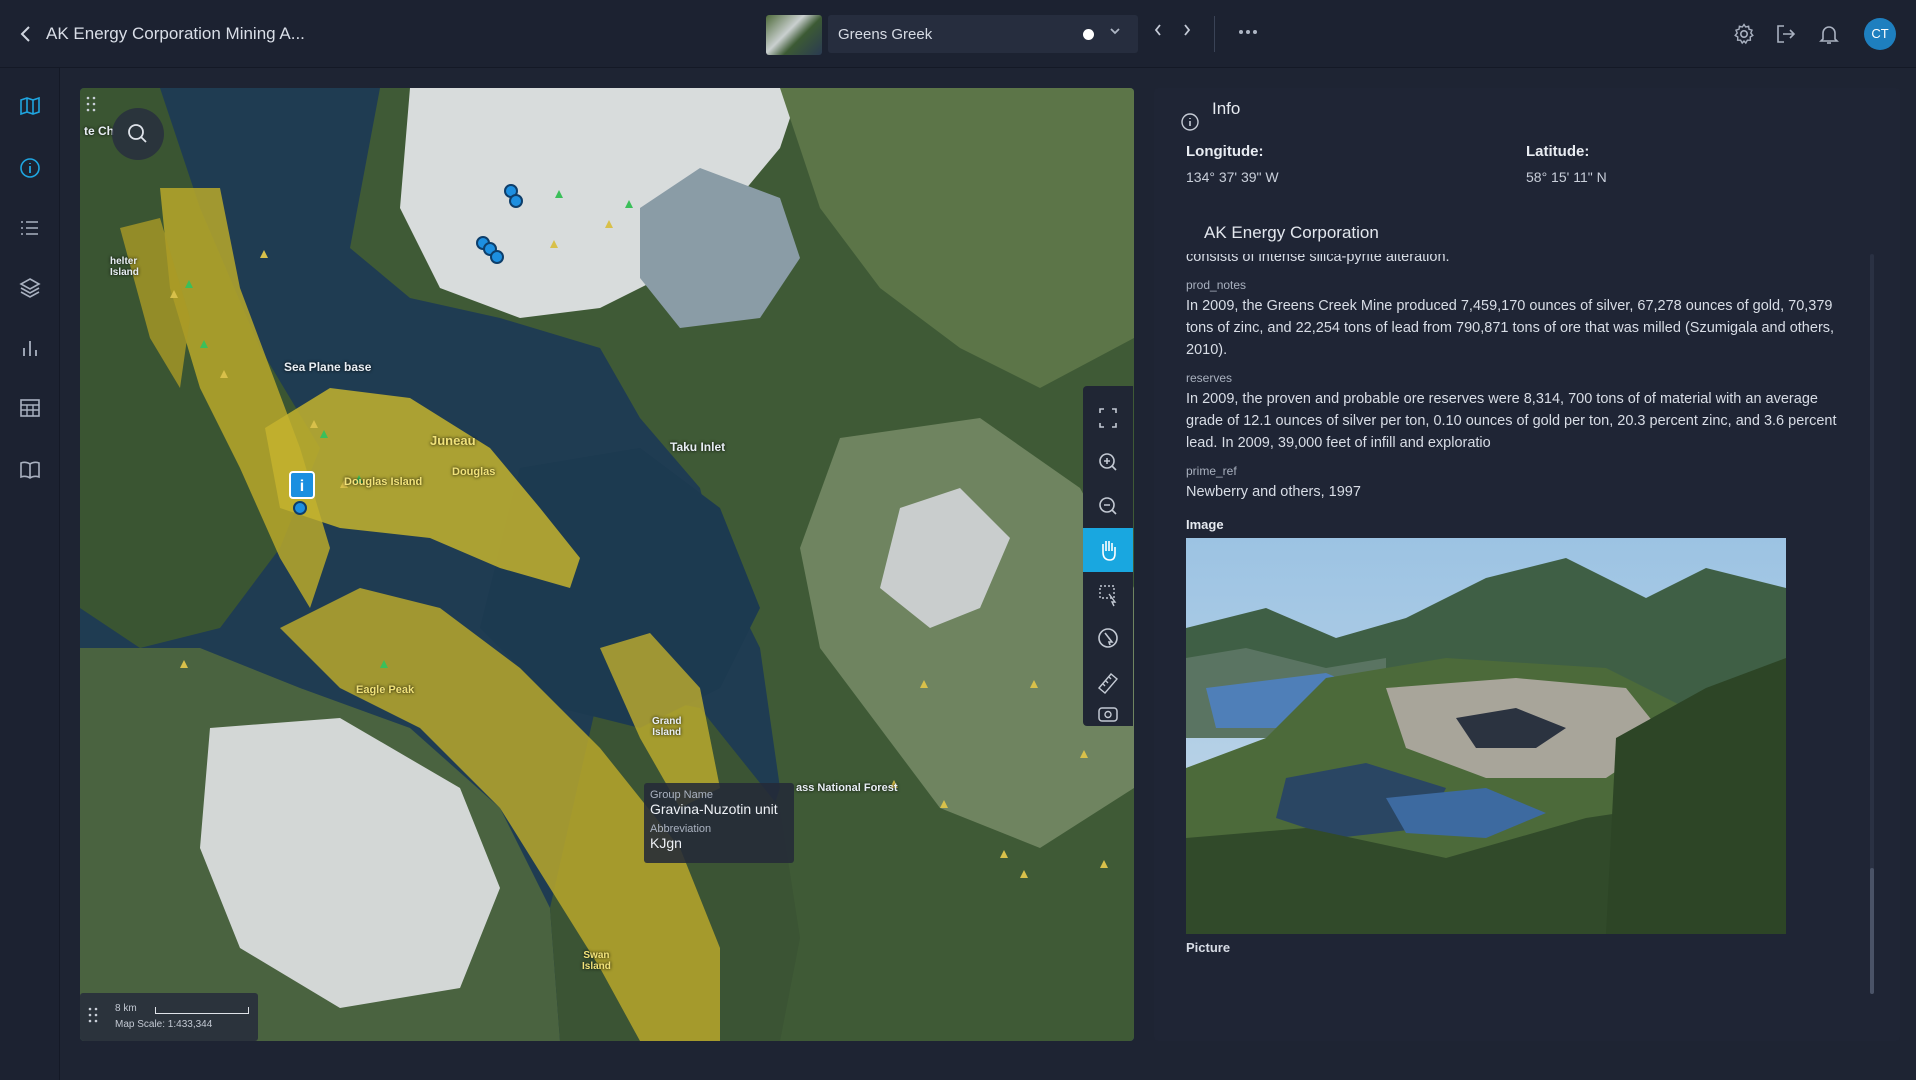  I want to click on back-button, so click(26, 34).